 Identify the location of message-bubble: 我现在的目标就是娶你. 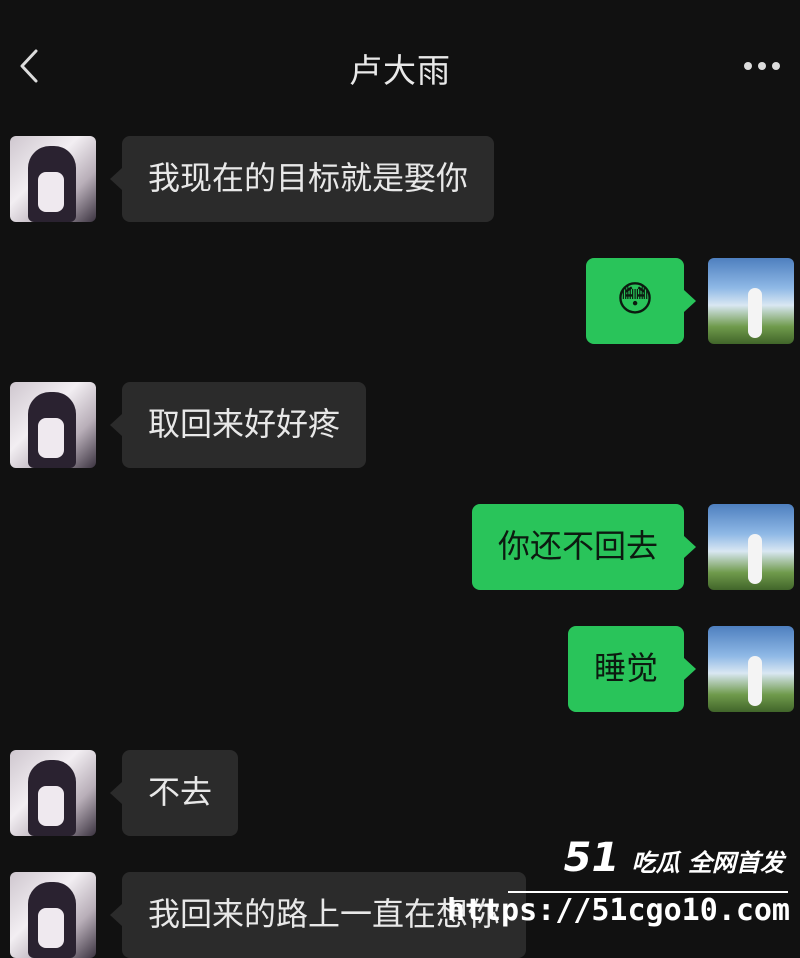
(302, 179).